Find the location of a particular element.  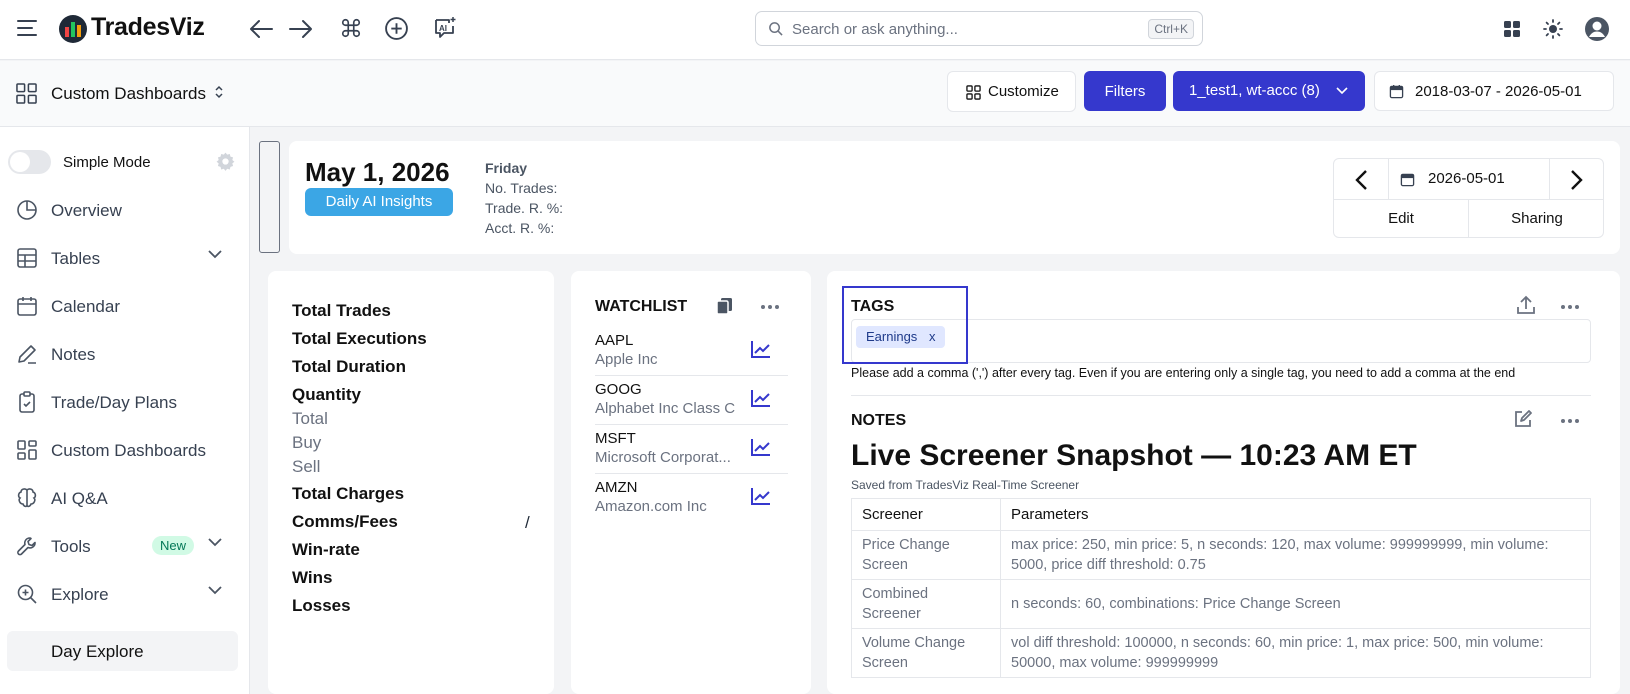

gear-icon is located at coordinates (225, 161).